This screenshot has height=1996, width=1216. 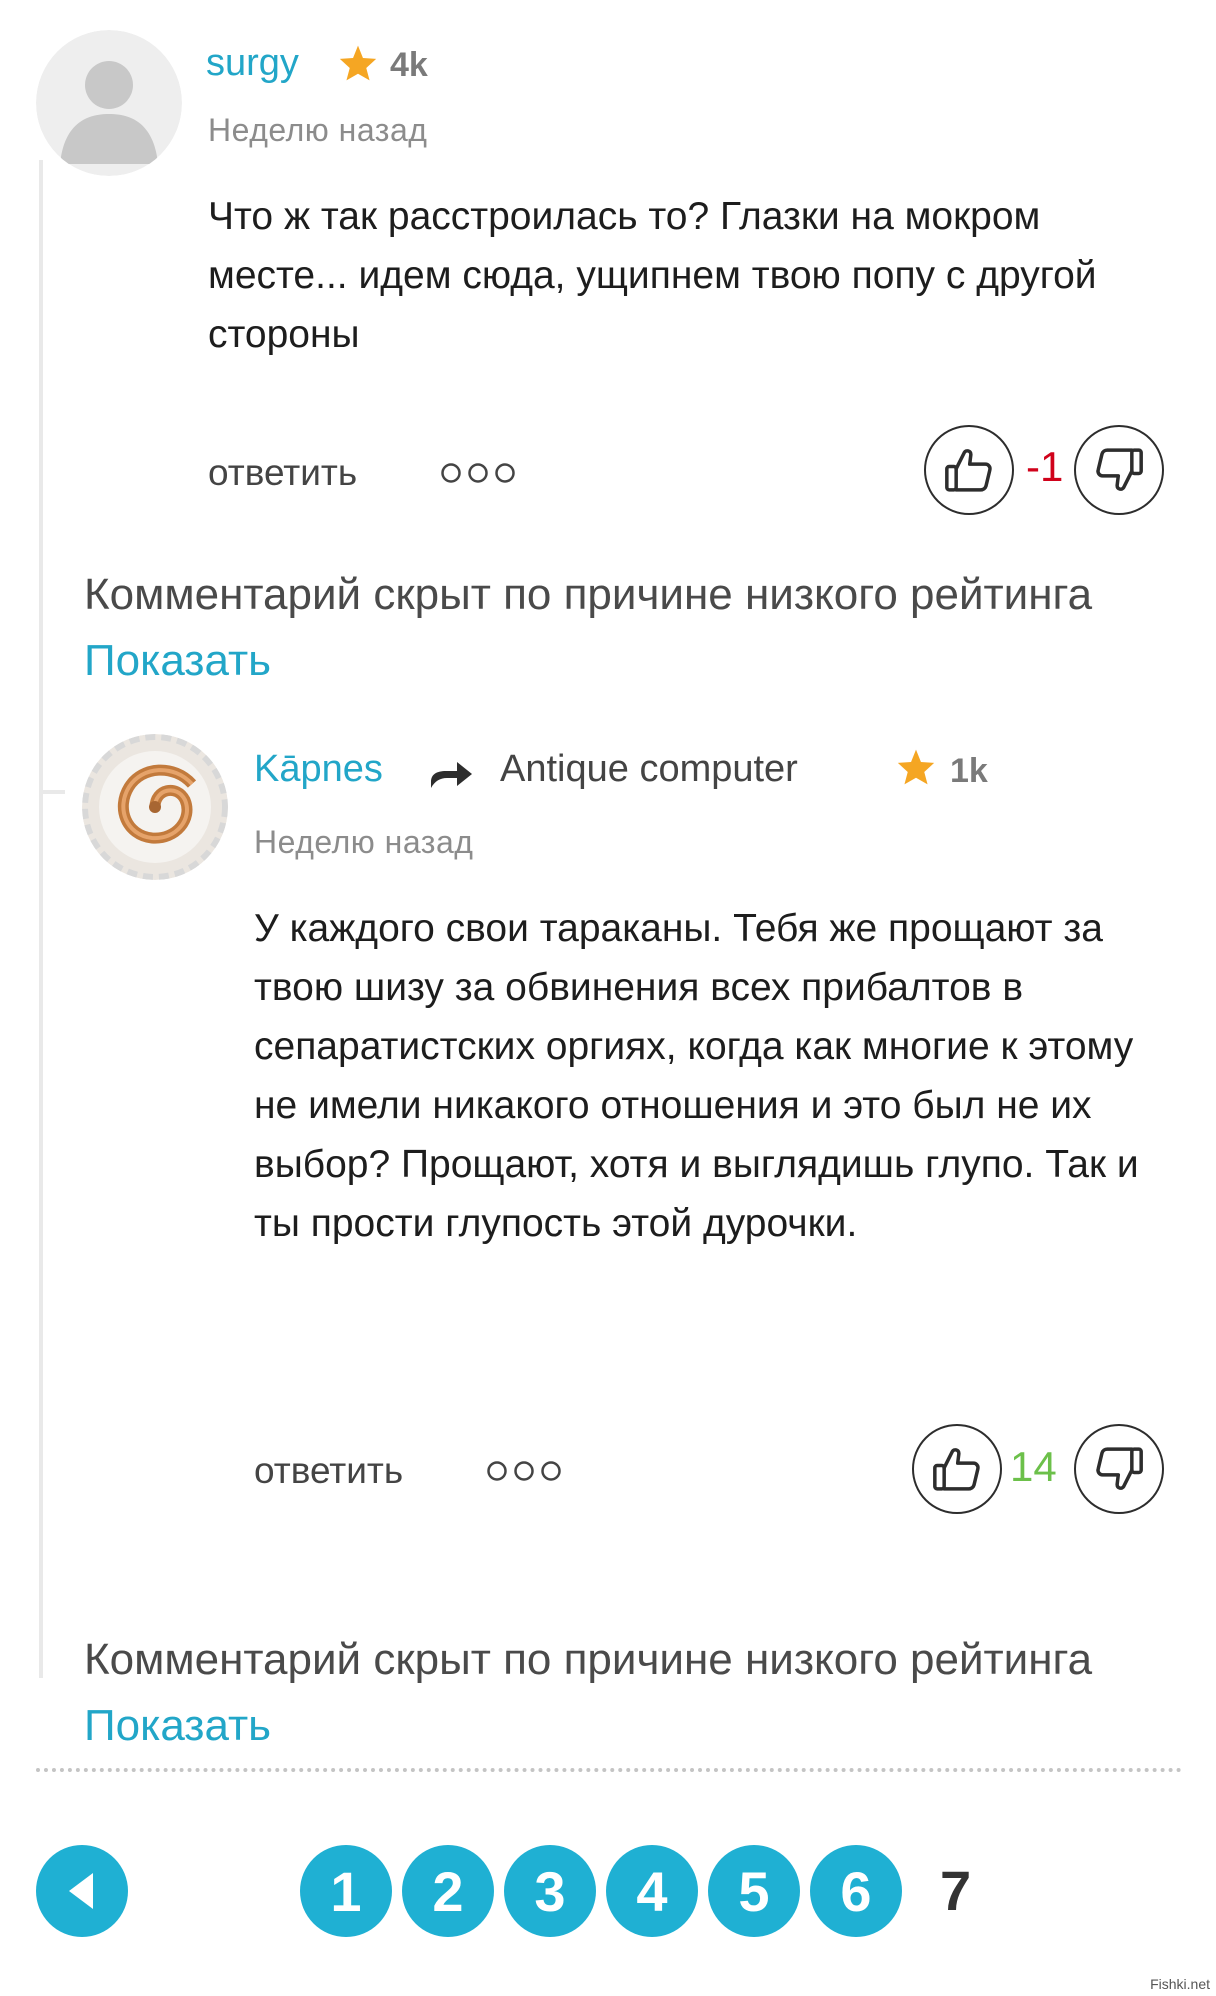 I want to click on thread-branch-line, so click(x=53, y=792).